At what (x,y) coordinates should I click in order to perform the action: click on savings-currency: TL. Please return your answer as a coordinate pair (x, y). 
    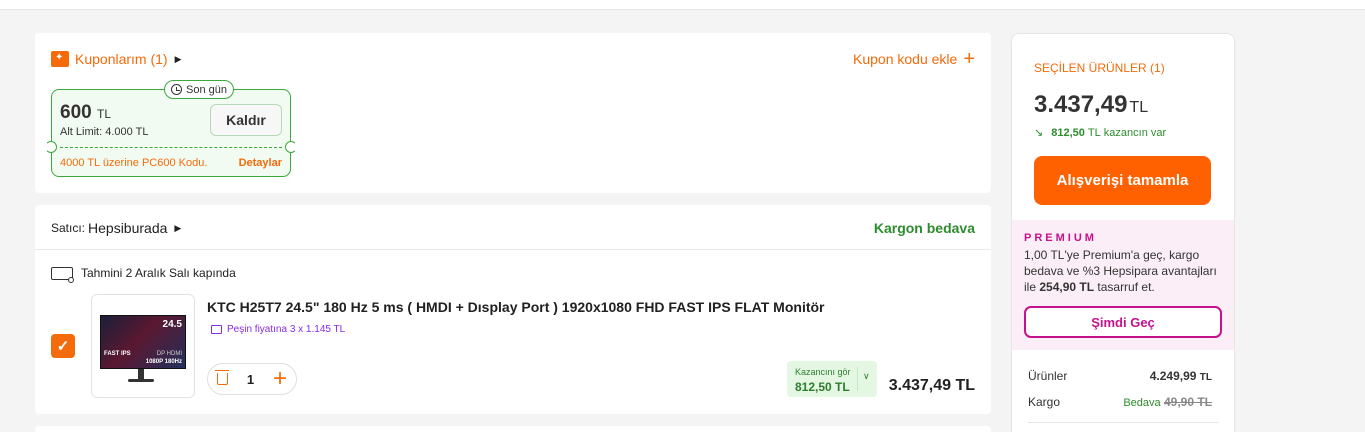
    Looking at the image, I should click on (1094, 132).